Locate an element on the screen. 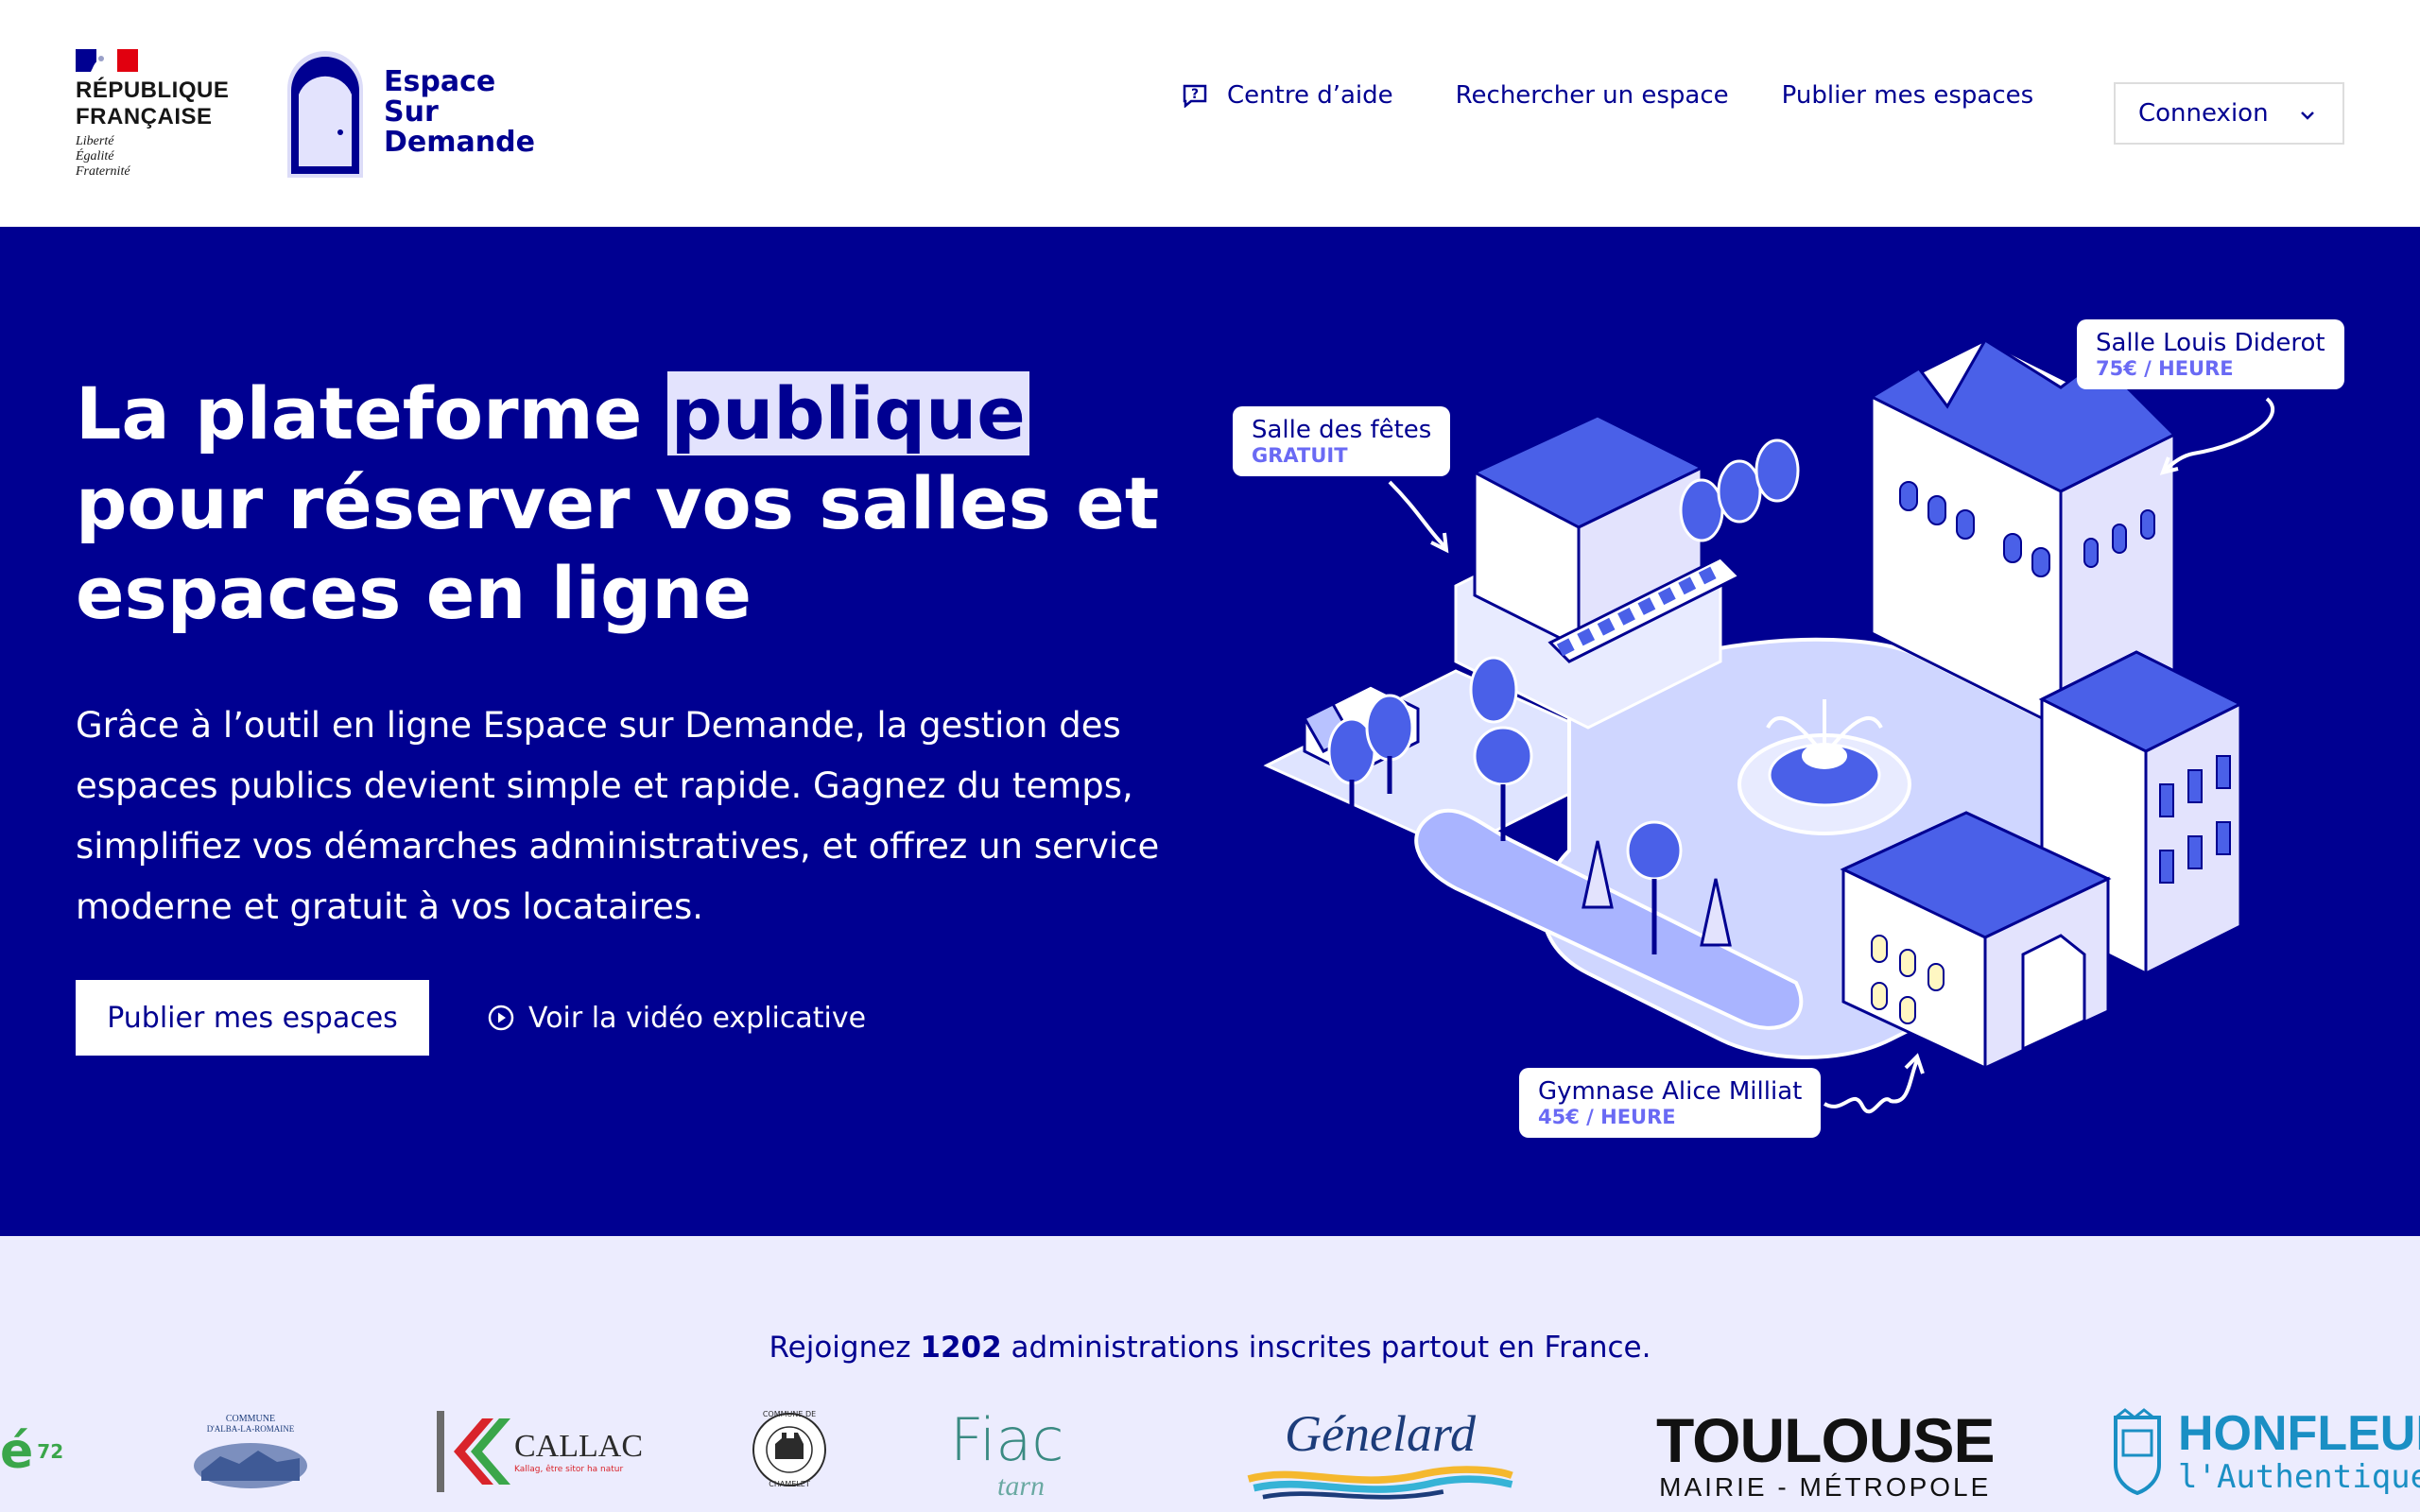  partner-logo-fiac: Fiac tarn is located at coordinates (1006, 1455).